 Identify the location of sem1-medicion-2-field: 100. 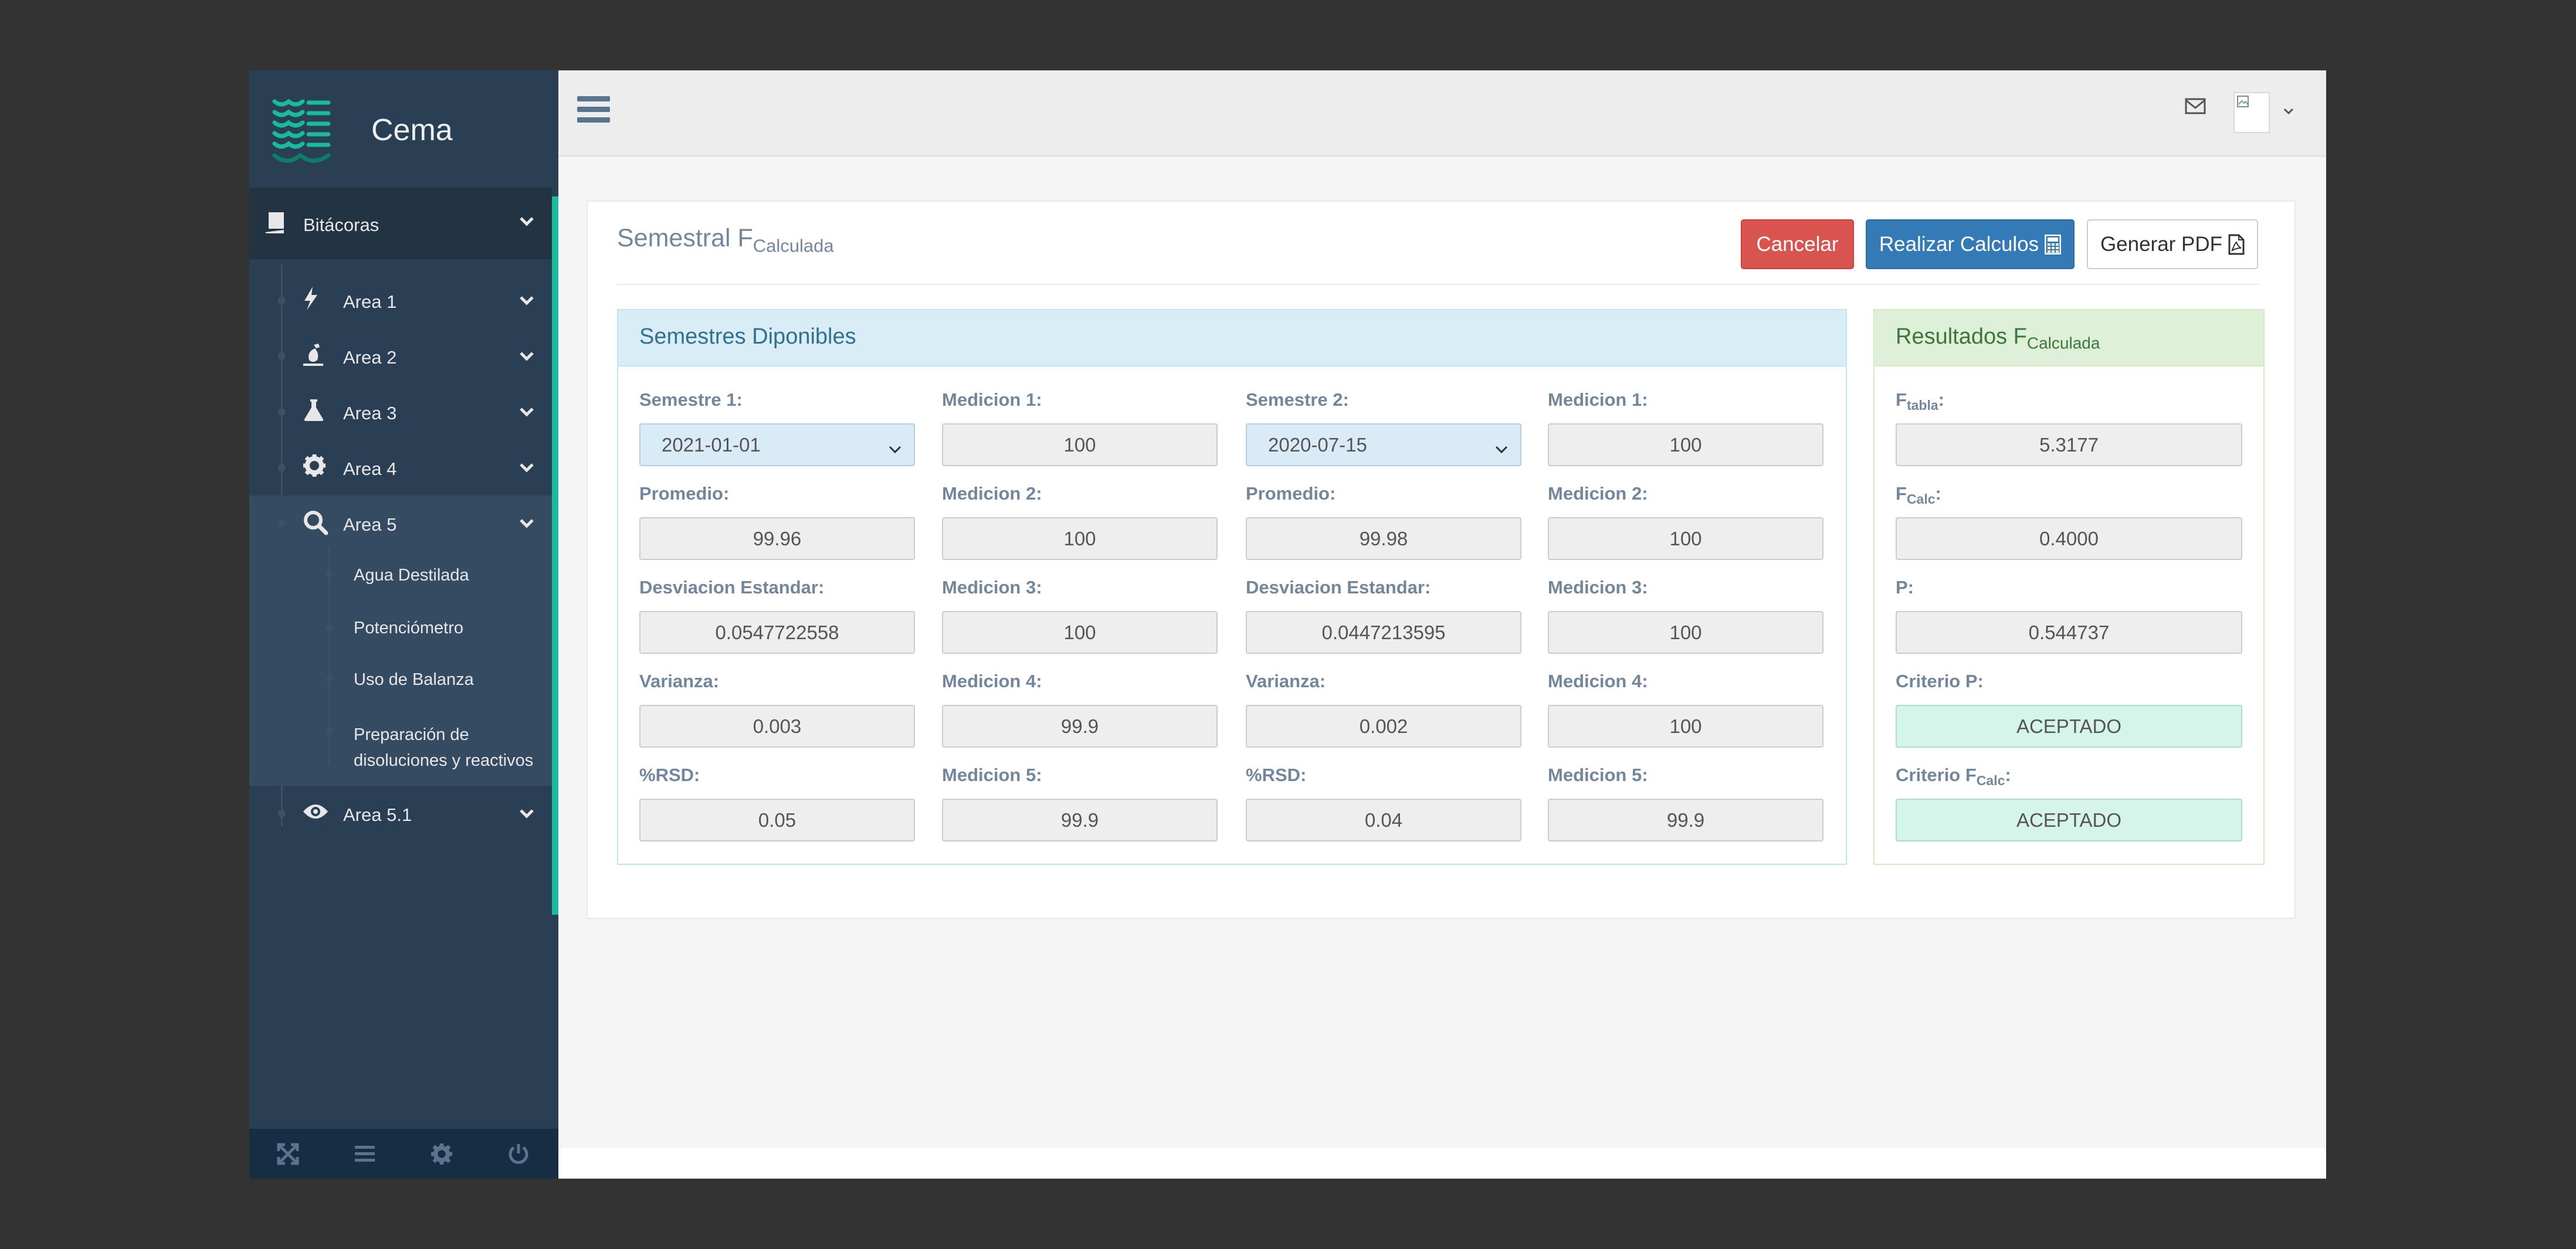
(1080, 538).